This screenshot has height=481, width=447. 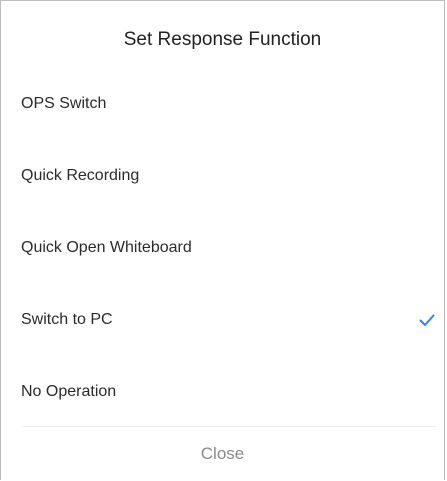 I want to click on option-label: Switch to PC, so click(x=67, y=319).